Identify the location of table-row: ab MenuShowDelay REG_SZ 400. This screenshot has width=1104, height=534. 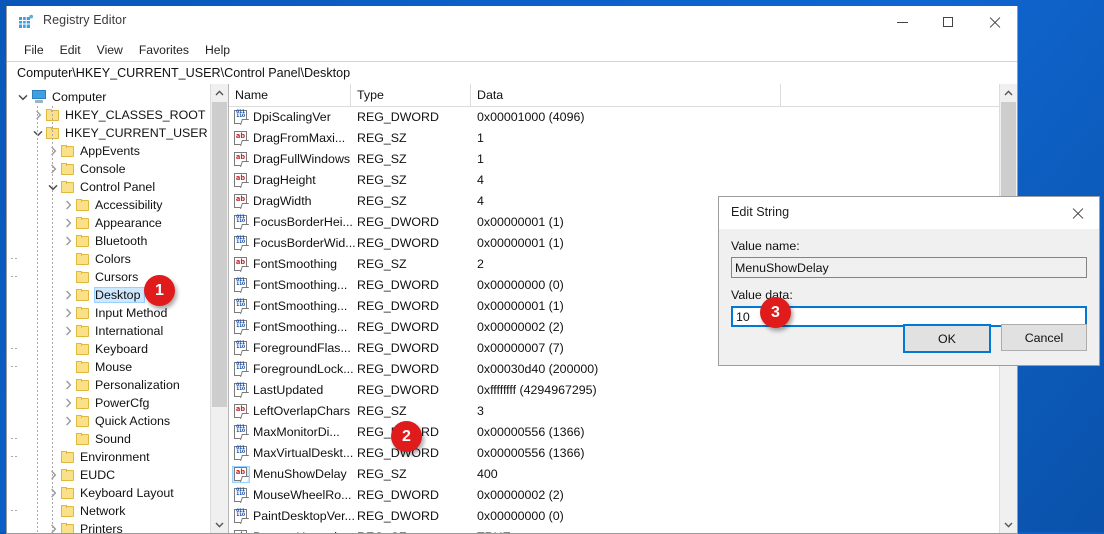
(614, 474).